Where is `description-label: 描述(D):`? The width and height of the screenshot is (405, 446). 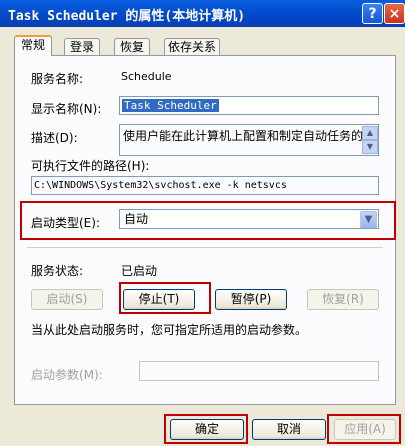 description-label: 描述(D): is located at coordinates (54, 138).